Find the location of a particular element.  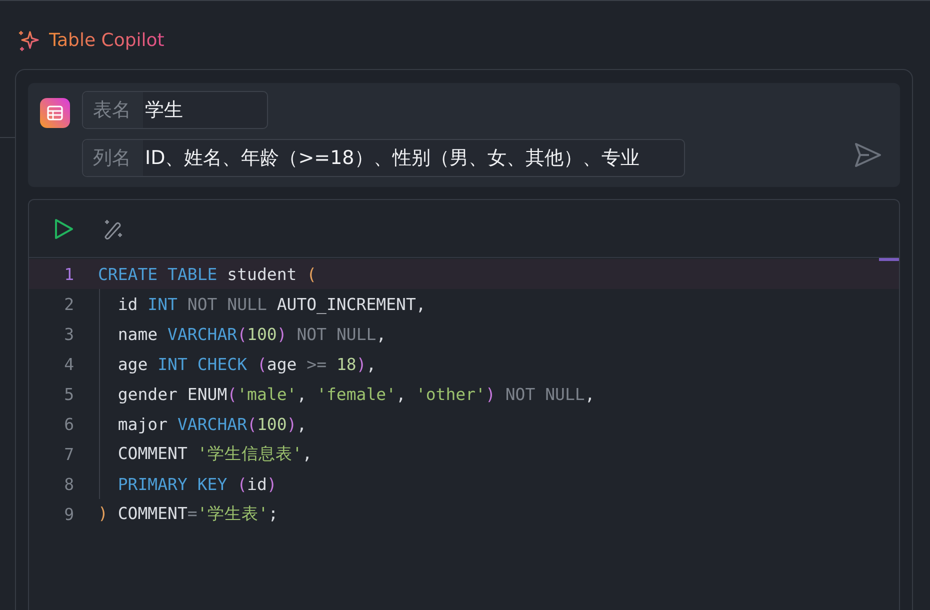

code-line: name VARCHAR(100) NOT NULL, is located at coordinates (251, 334).